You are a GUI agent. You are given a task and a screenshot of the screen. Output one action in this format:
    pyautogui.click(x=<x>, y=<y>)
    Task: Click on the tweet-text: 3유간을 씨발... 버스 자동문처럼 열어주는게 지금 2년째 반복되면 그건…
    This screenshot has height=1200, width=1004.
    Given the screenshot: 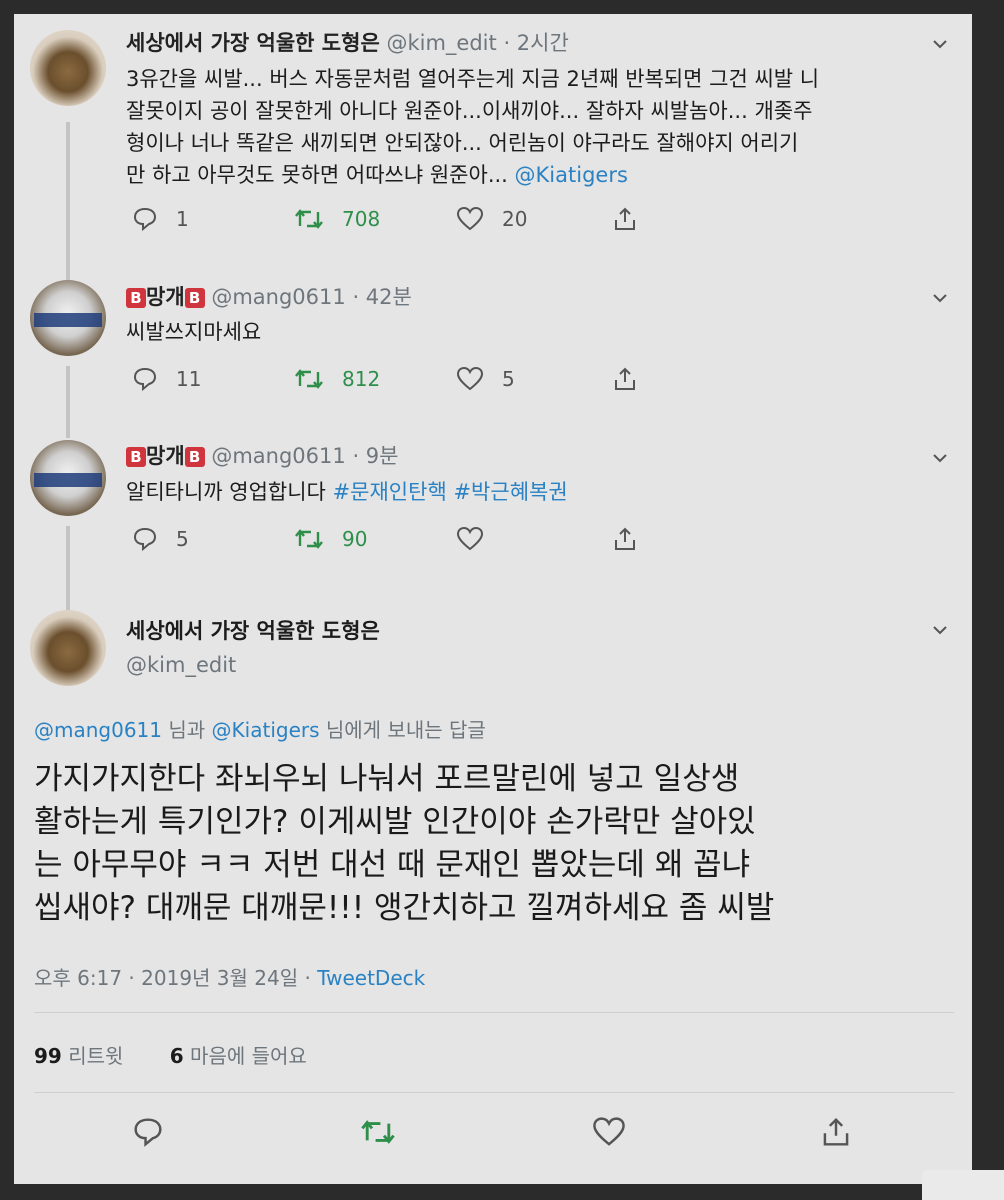 What is the action you would take?
    pyautogui.click(x=541, y=127)
    